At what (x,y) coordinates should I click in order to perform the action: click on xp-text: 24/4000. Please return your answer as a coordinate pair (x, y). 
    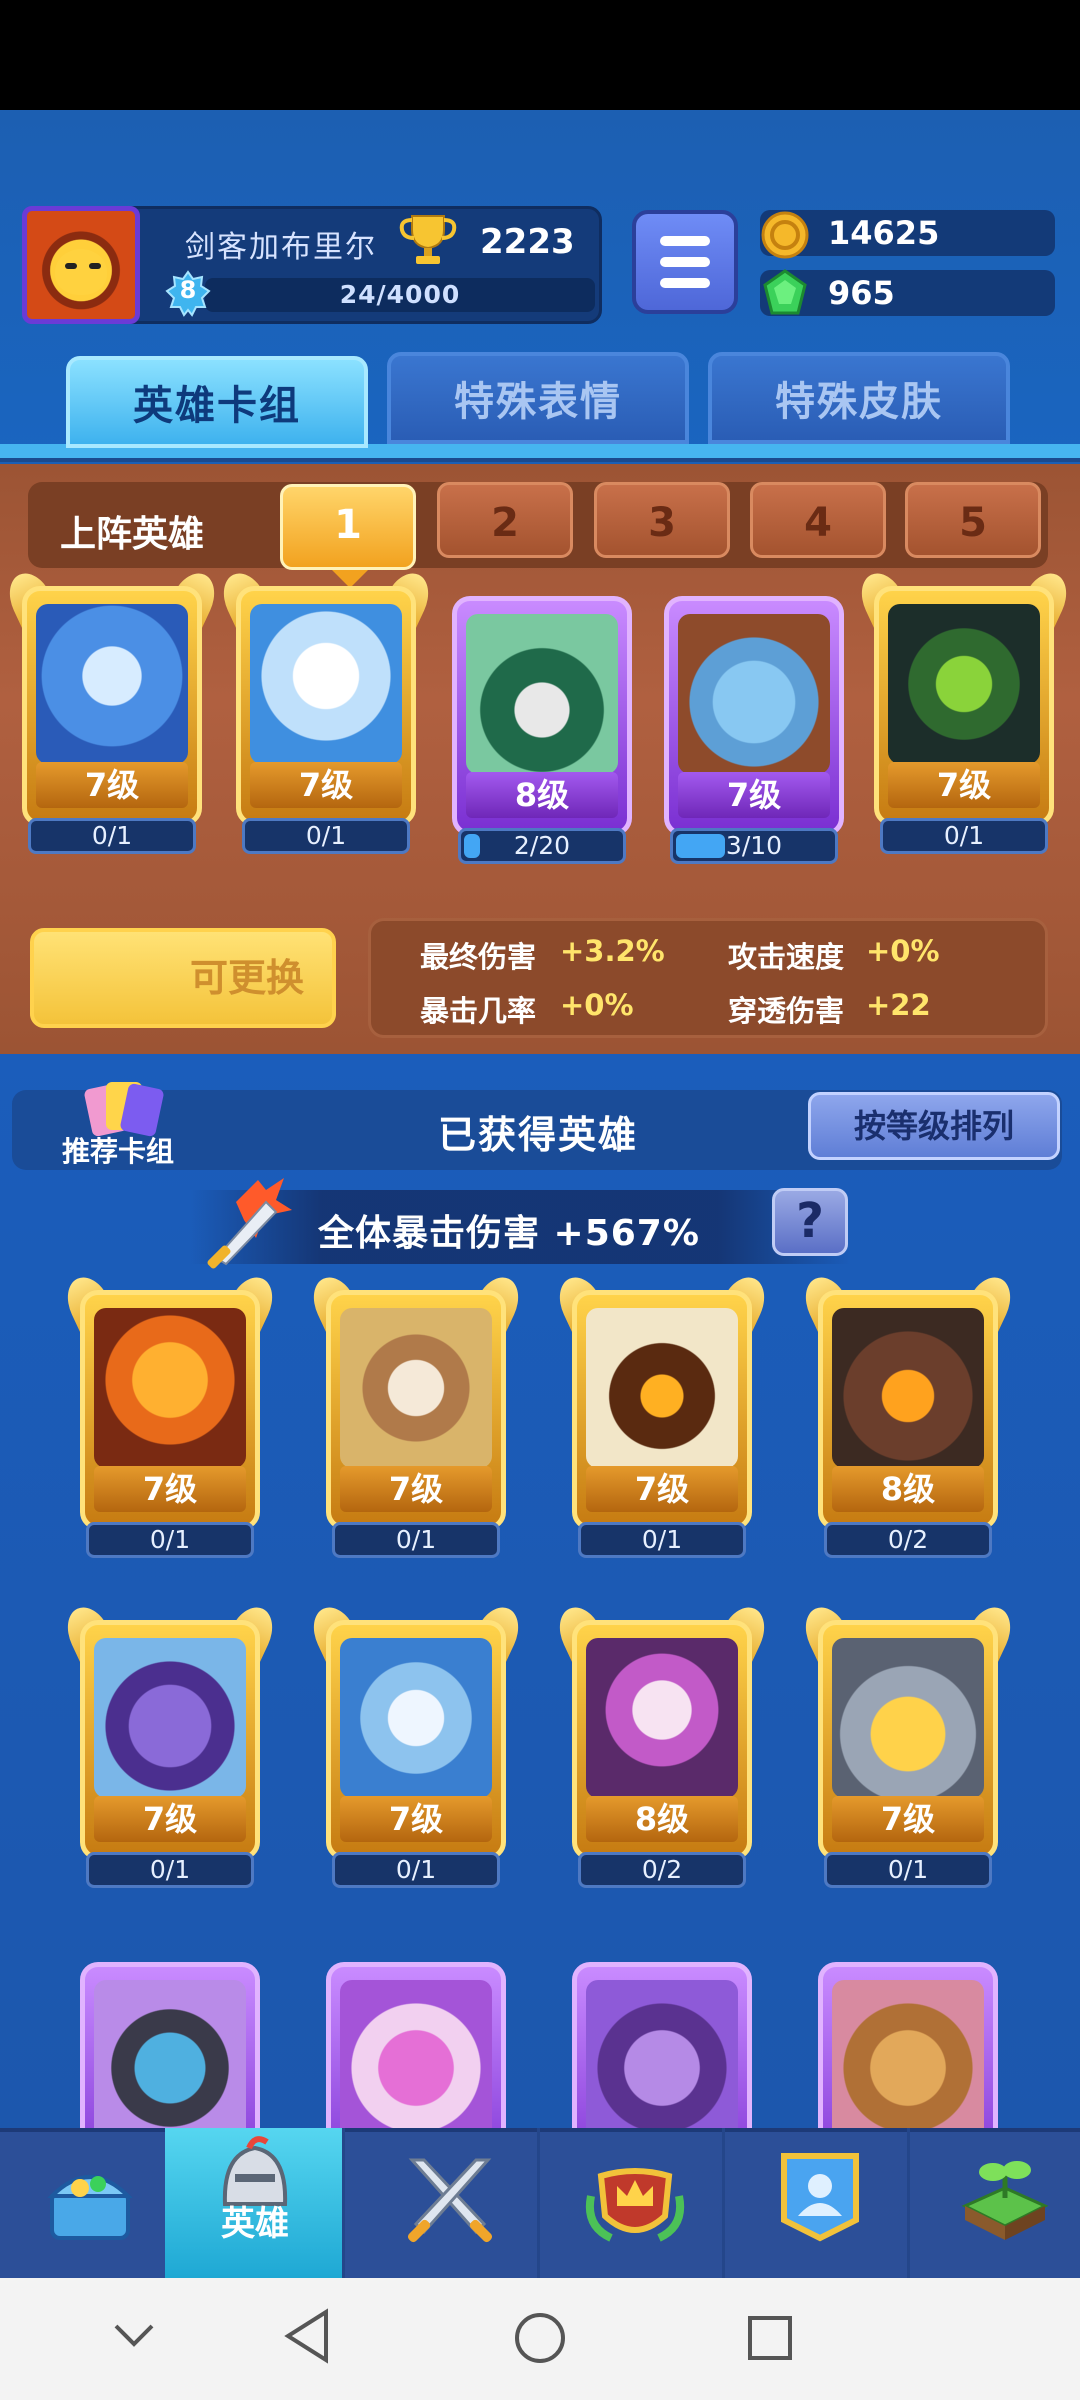
    Looking at the image, I should click on (400, 294).